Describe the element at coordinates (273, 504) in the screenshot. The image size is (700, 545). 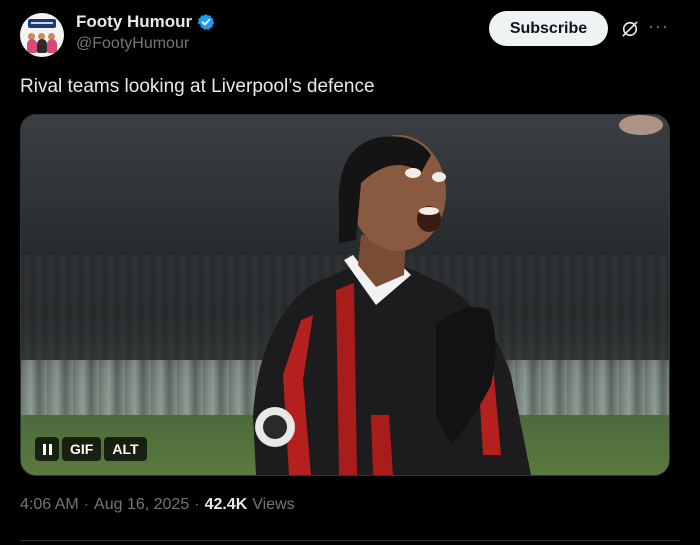
I see `views-label: Views` at that location.